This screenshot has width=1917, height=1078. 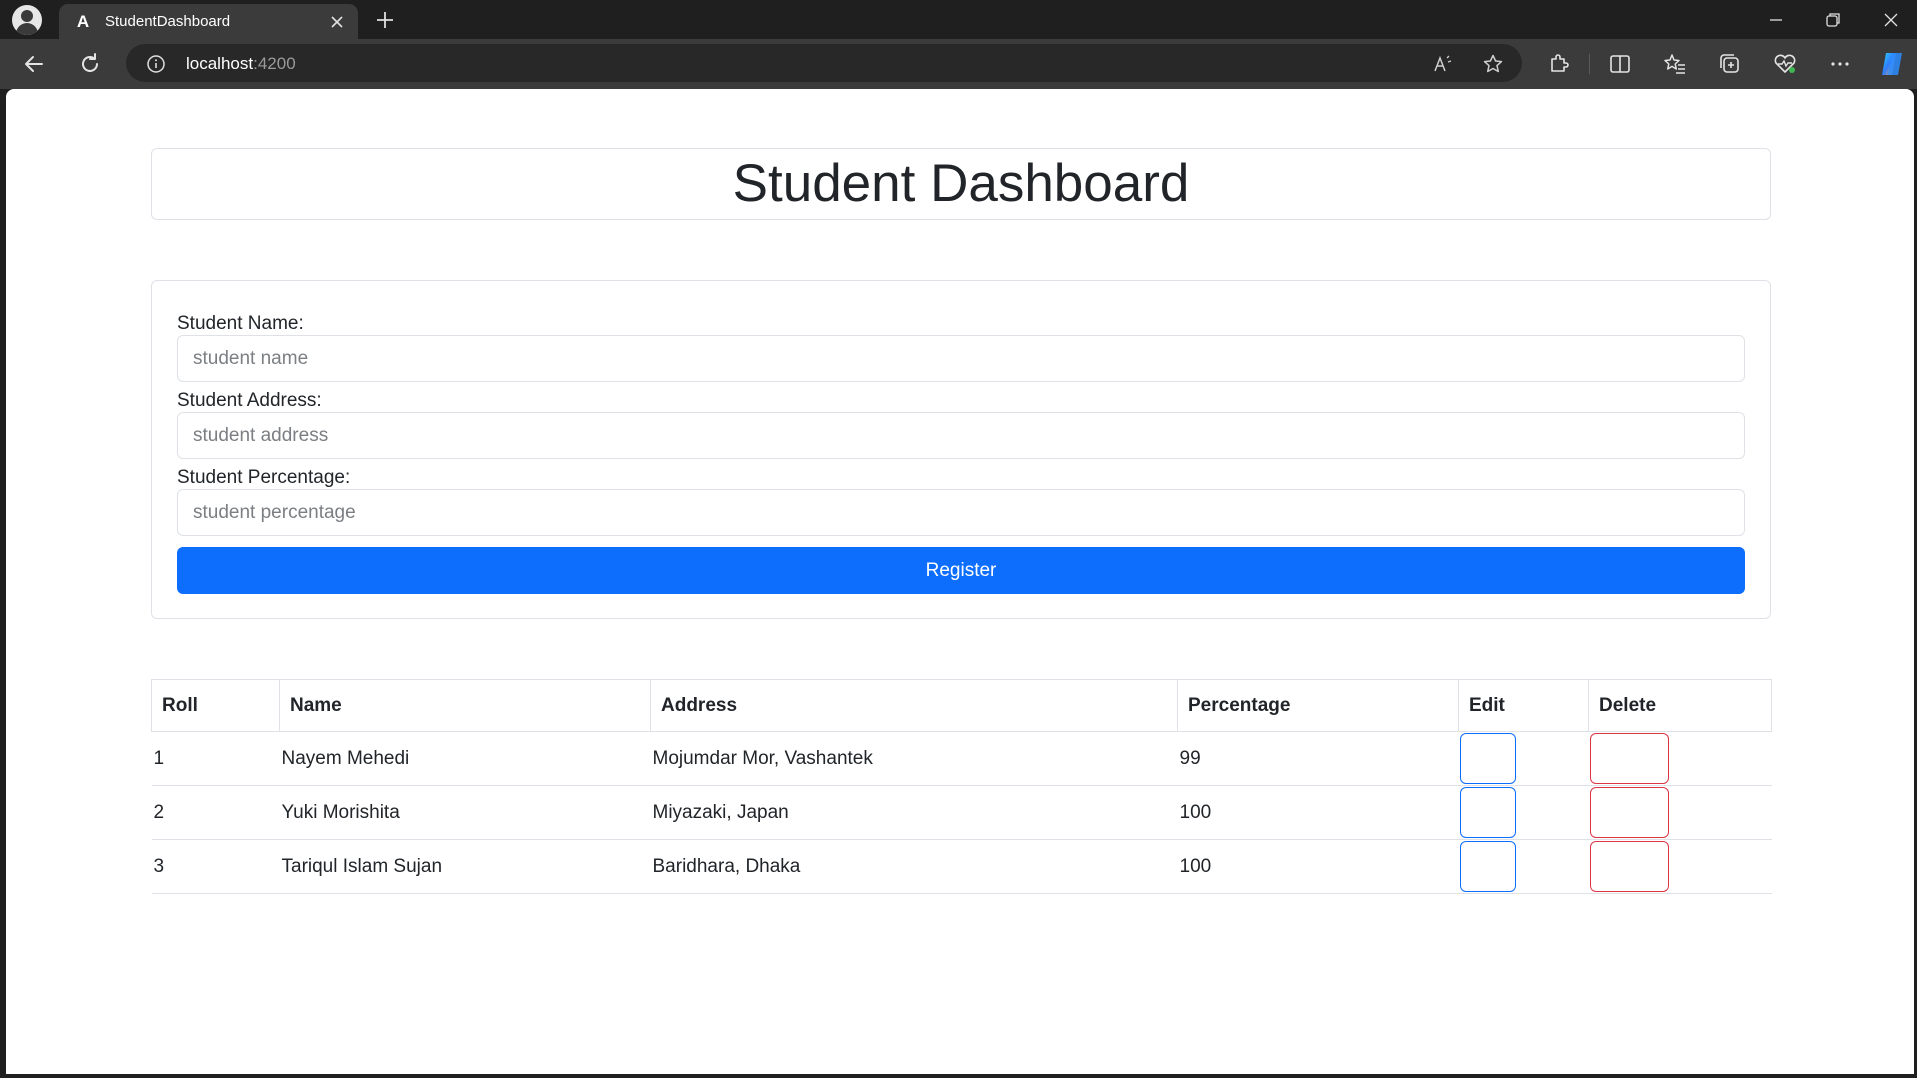 I want to click on favorite-star-icon, so click(x=1493, y=64).